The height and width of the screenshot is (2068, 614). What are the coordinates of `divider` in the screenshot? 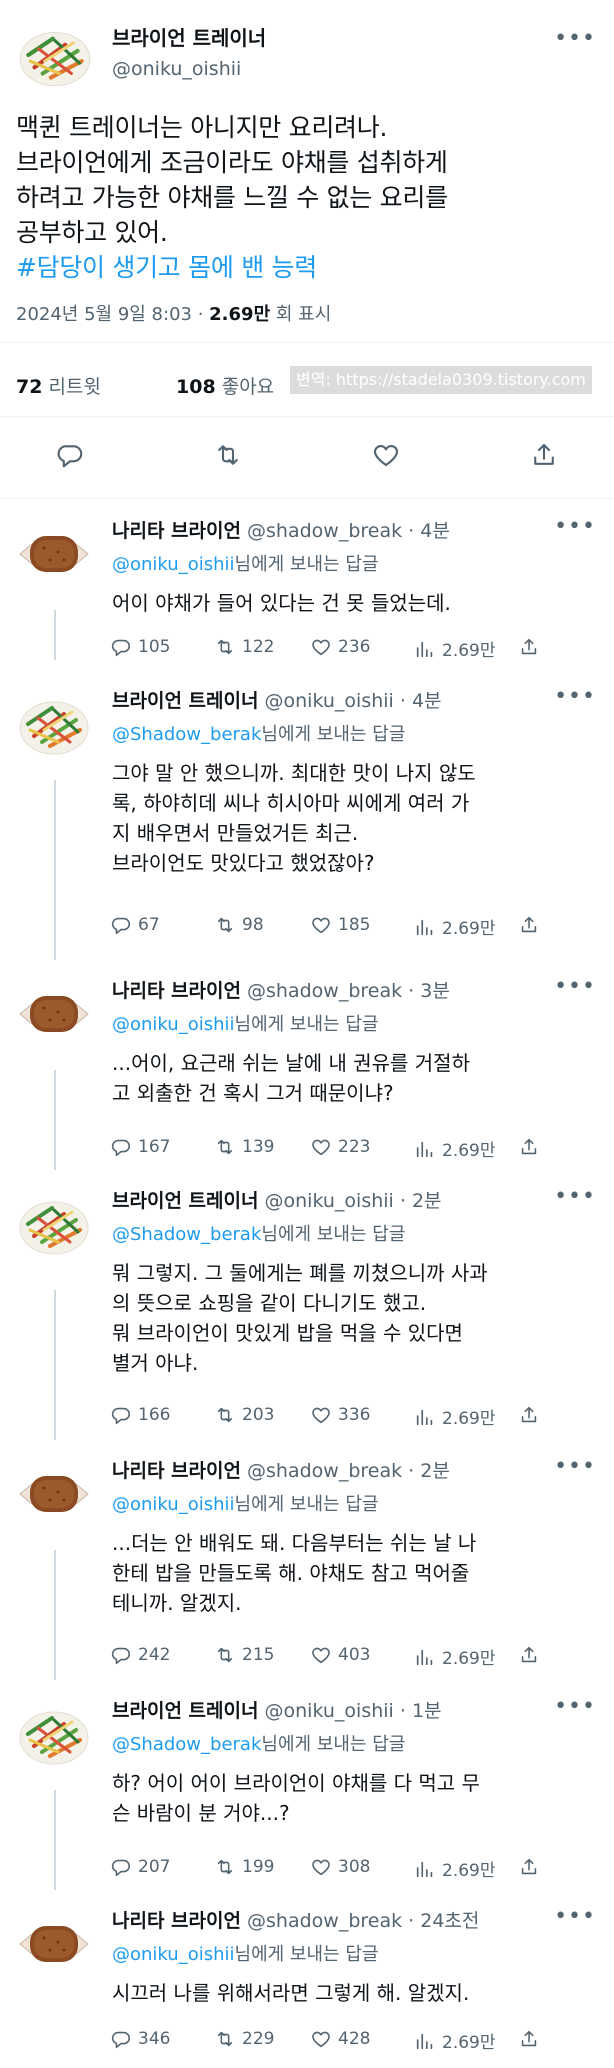 It's located at (307, 416).